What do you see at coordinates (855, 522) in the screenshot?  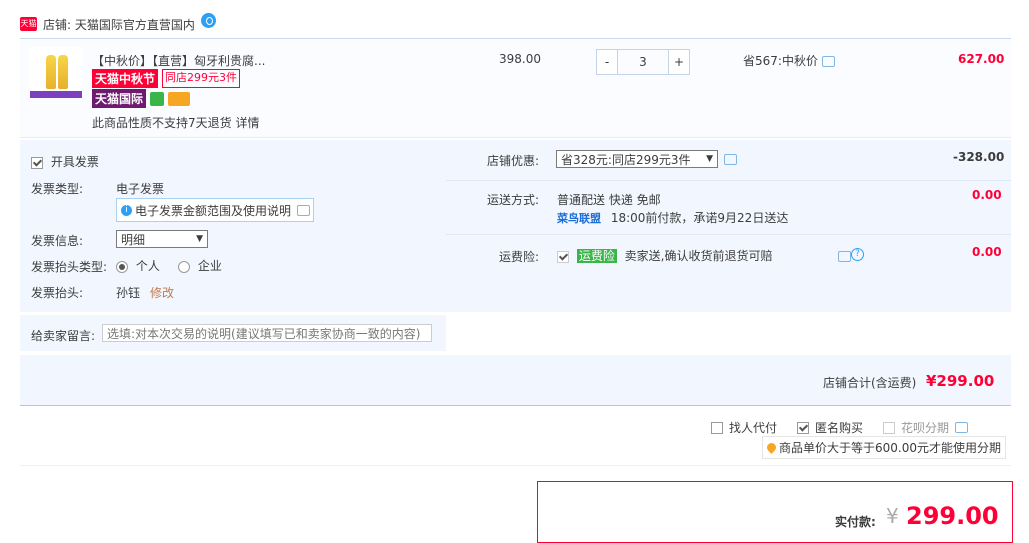 I see `payment-label: 实付款:` at bounding box center [855, 522].